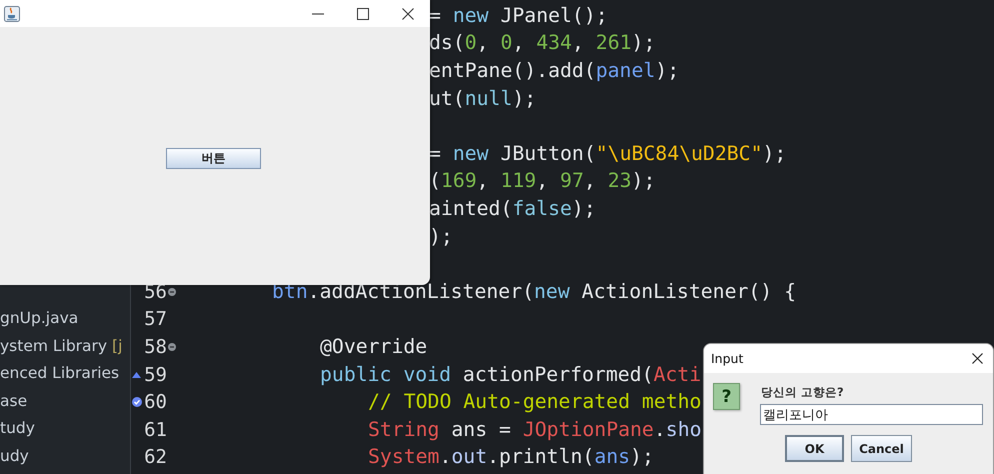 This screenshot has width=994, height=474. I want to click on line-number: 57, so click(155, 319).